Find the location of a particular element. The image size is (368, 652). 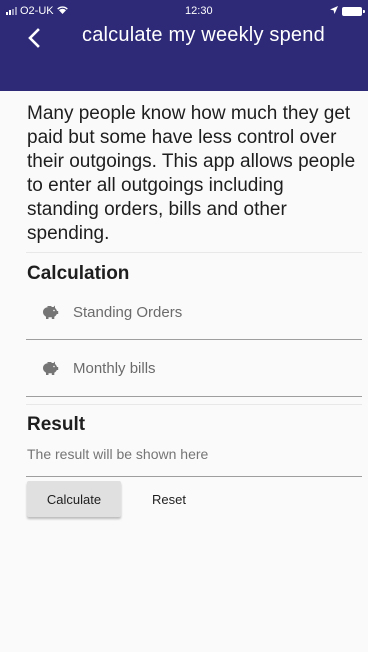

status-left: O2-UK is located at coordinates (37, 11).